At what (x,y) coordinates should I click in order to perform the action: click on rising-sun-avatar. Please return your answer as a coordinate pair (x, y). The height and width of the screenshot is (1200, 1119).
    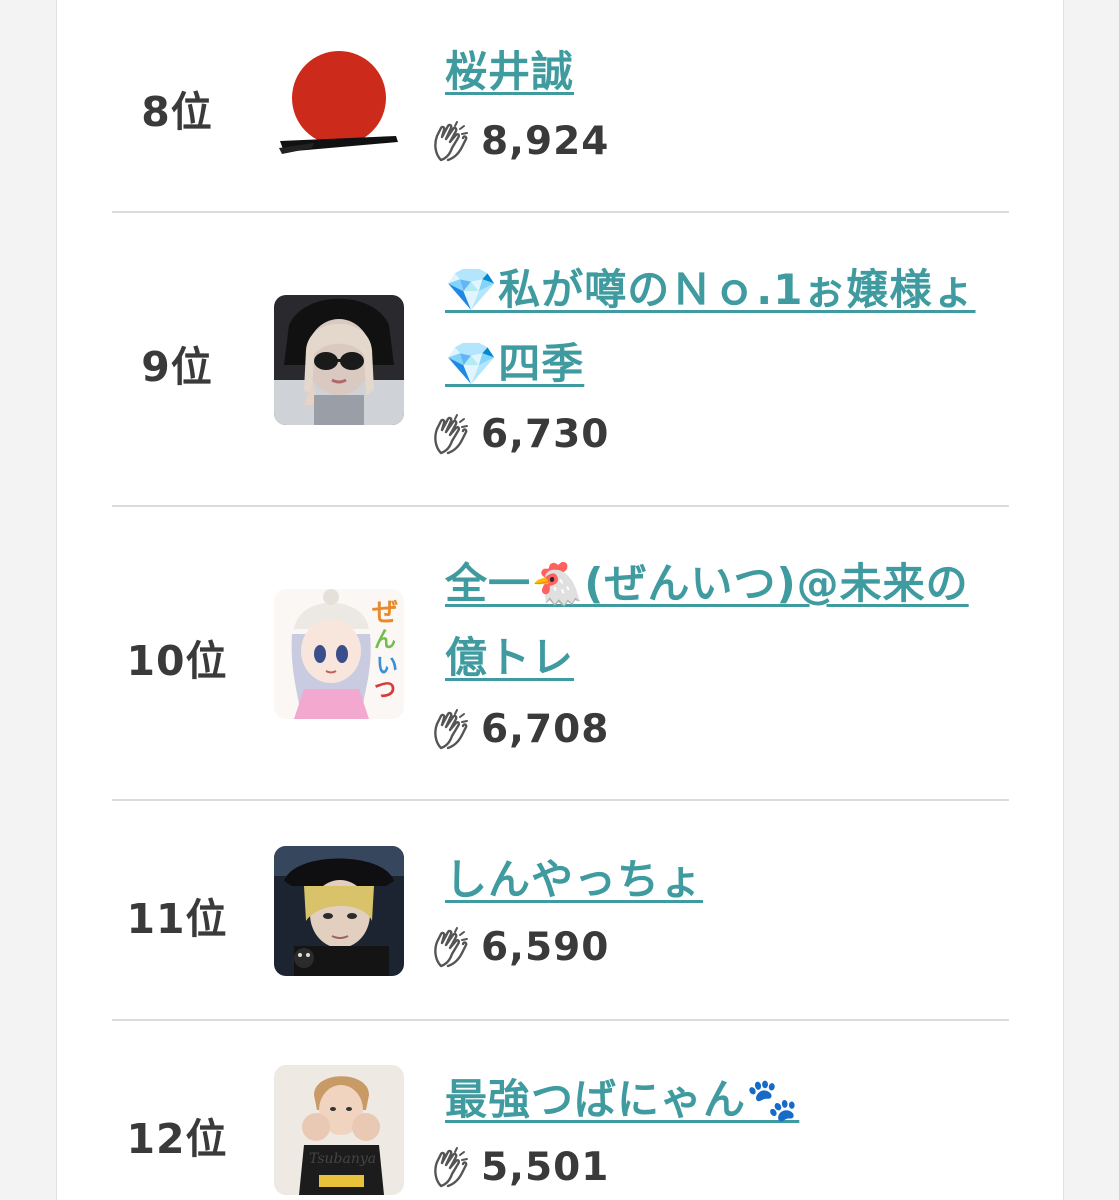
    Looking at the image, I should click on (339, 105).